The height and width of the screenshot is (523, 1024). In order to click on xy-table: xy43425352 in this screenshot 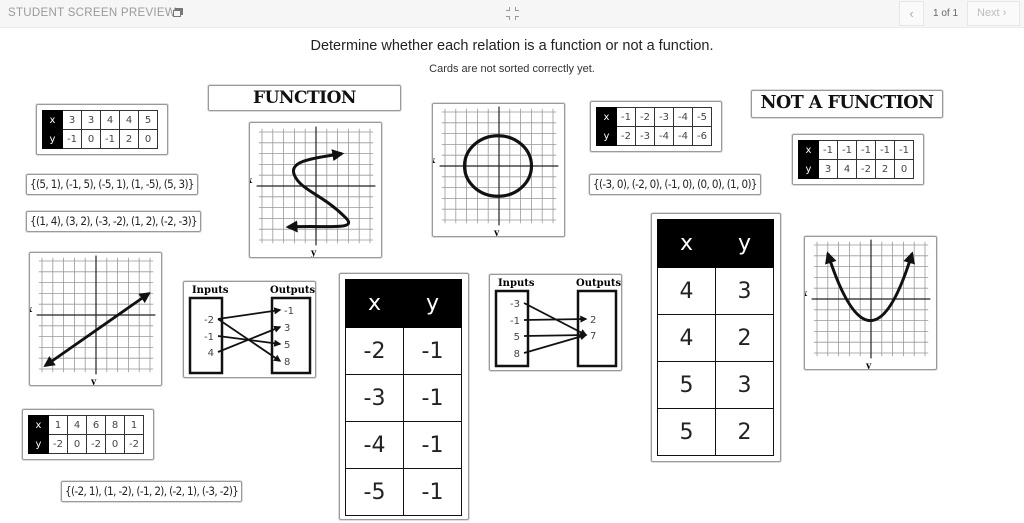, I will do `click(715, 337)`.